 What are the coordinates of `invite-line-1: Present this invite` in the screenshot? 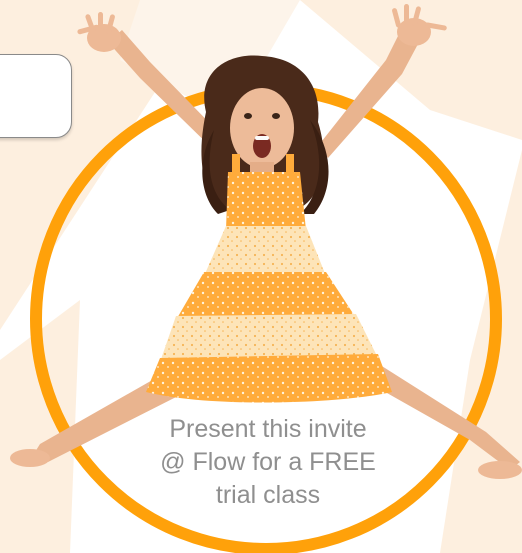 It's located at (268, 429).